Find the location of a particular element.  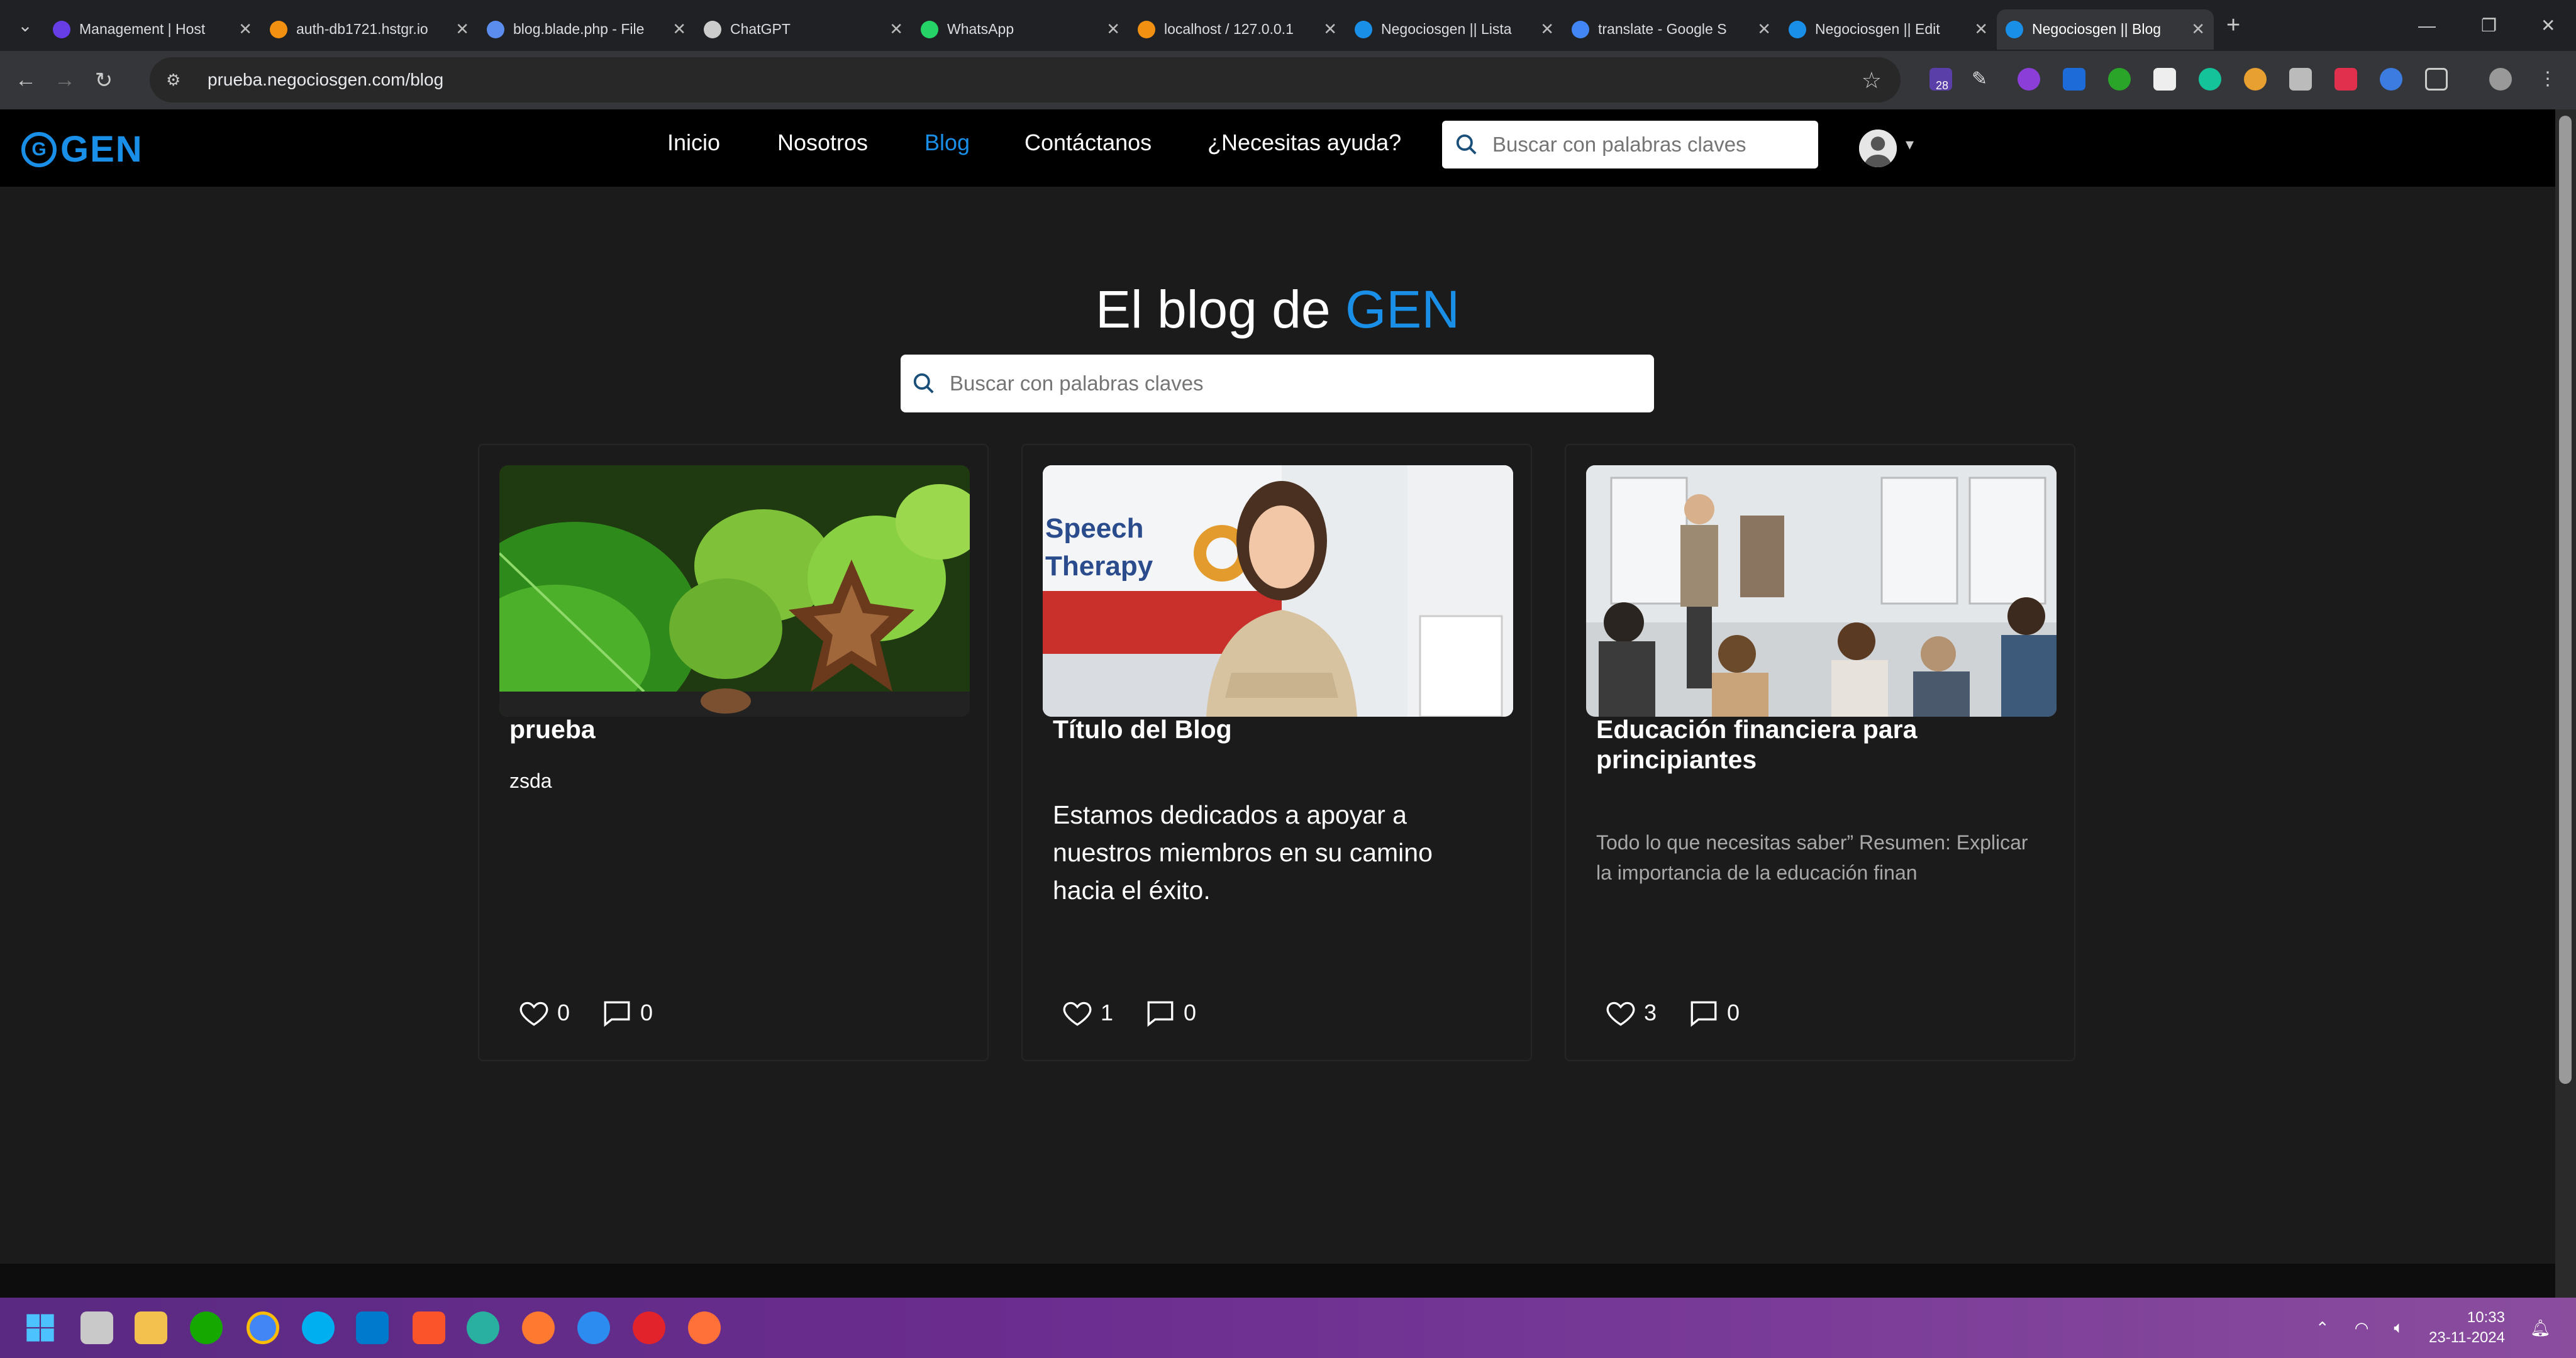

tab-favicon-icon is located at coordinates (1146, 29).